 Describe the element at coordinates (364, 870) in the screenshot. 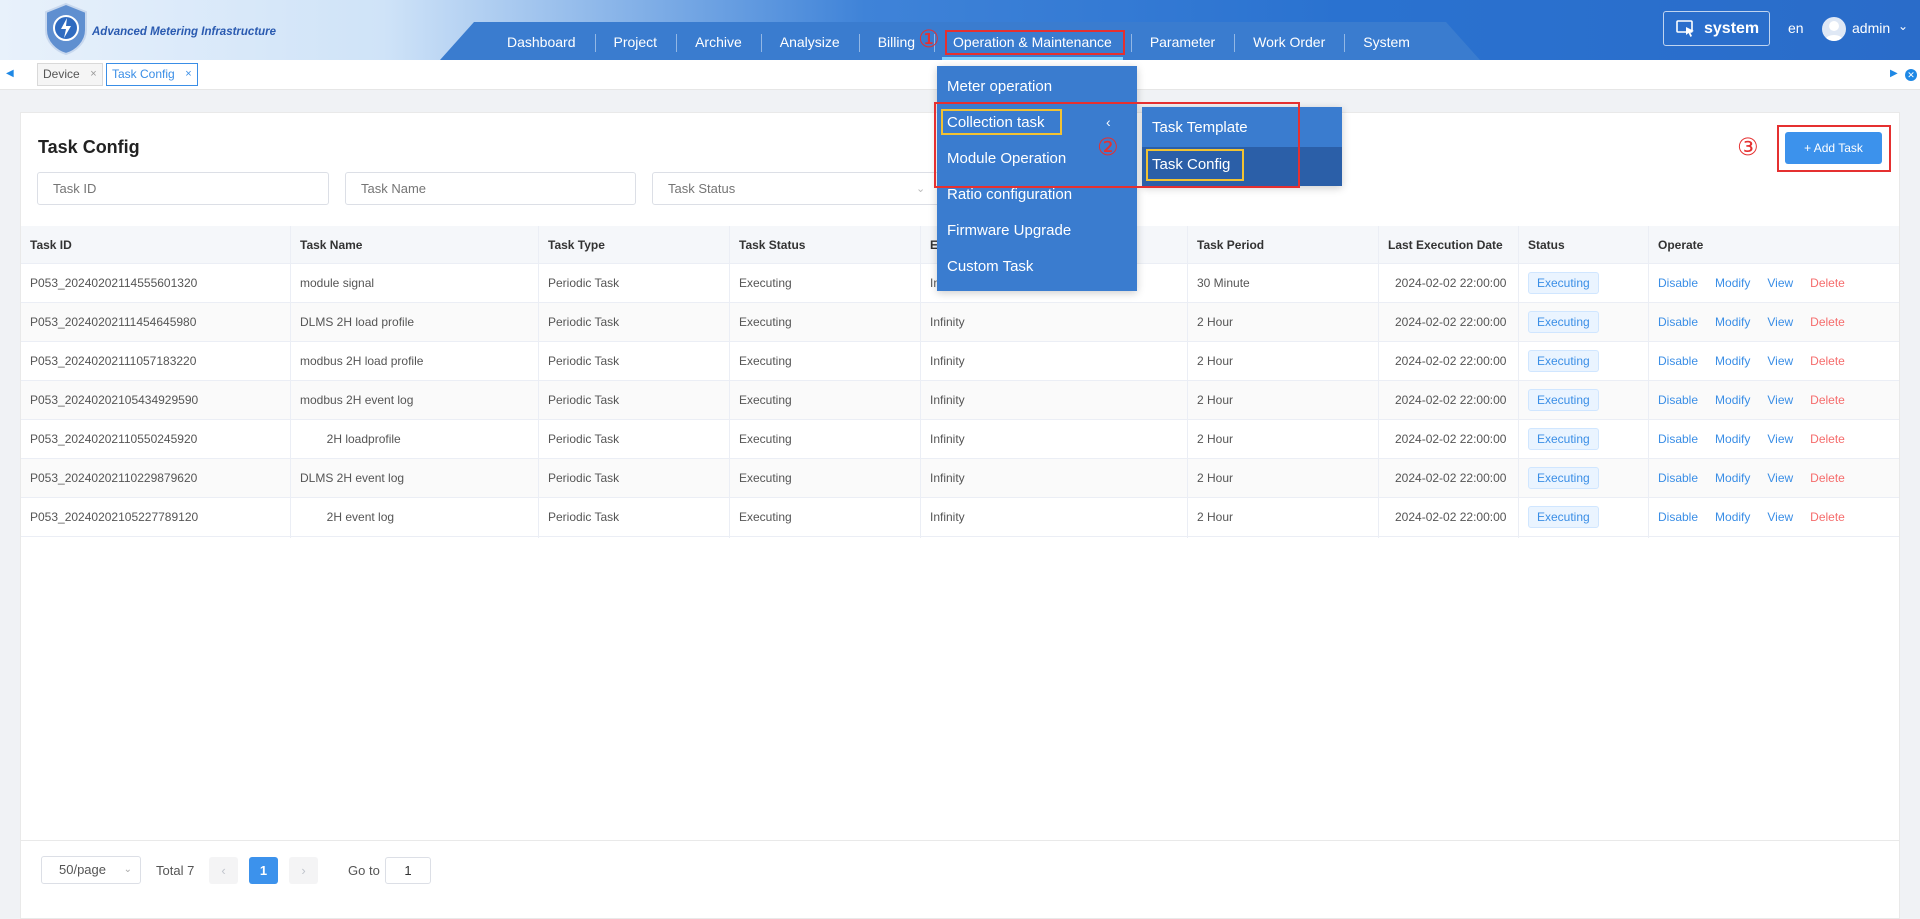

I see `goto-label: Go to` at that location.